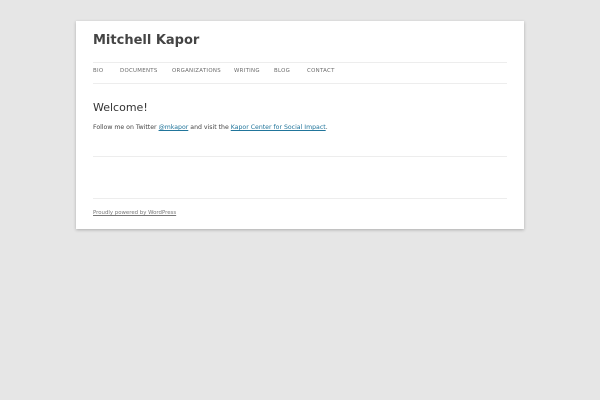 Image resolution: width=600 pixels, height=400 pixels. I want to click on kapor-center-link: Kapor Center for Social Impact, so click(278, 127).